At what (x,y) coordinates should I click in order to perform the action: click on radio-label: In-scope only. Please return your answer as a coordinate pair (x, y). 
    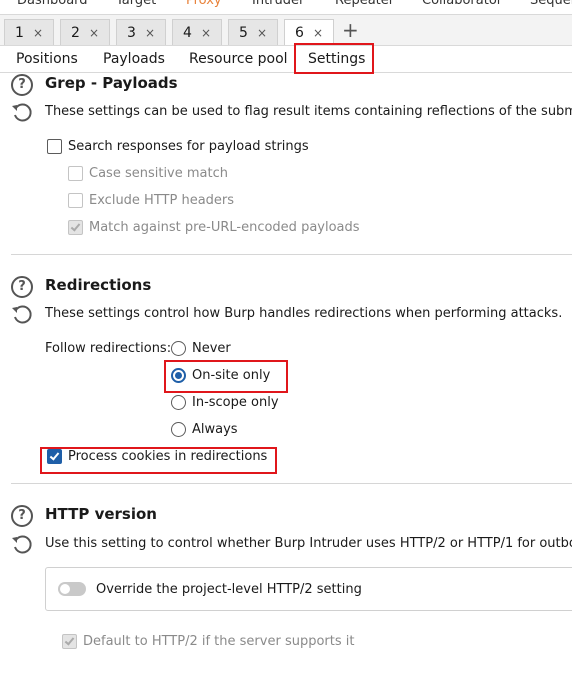
    Looking at the image, I should click on (235, 402).